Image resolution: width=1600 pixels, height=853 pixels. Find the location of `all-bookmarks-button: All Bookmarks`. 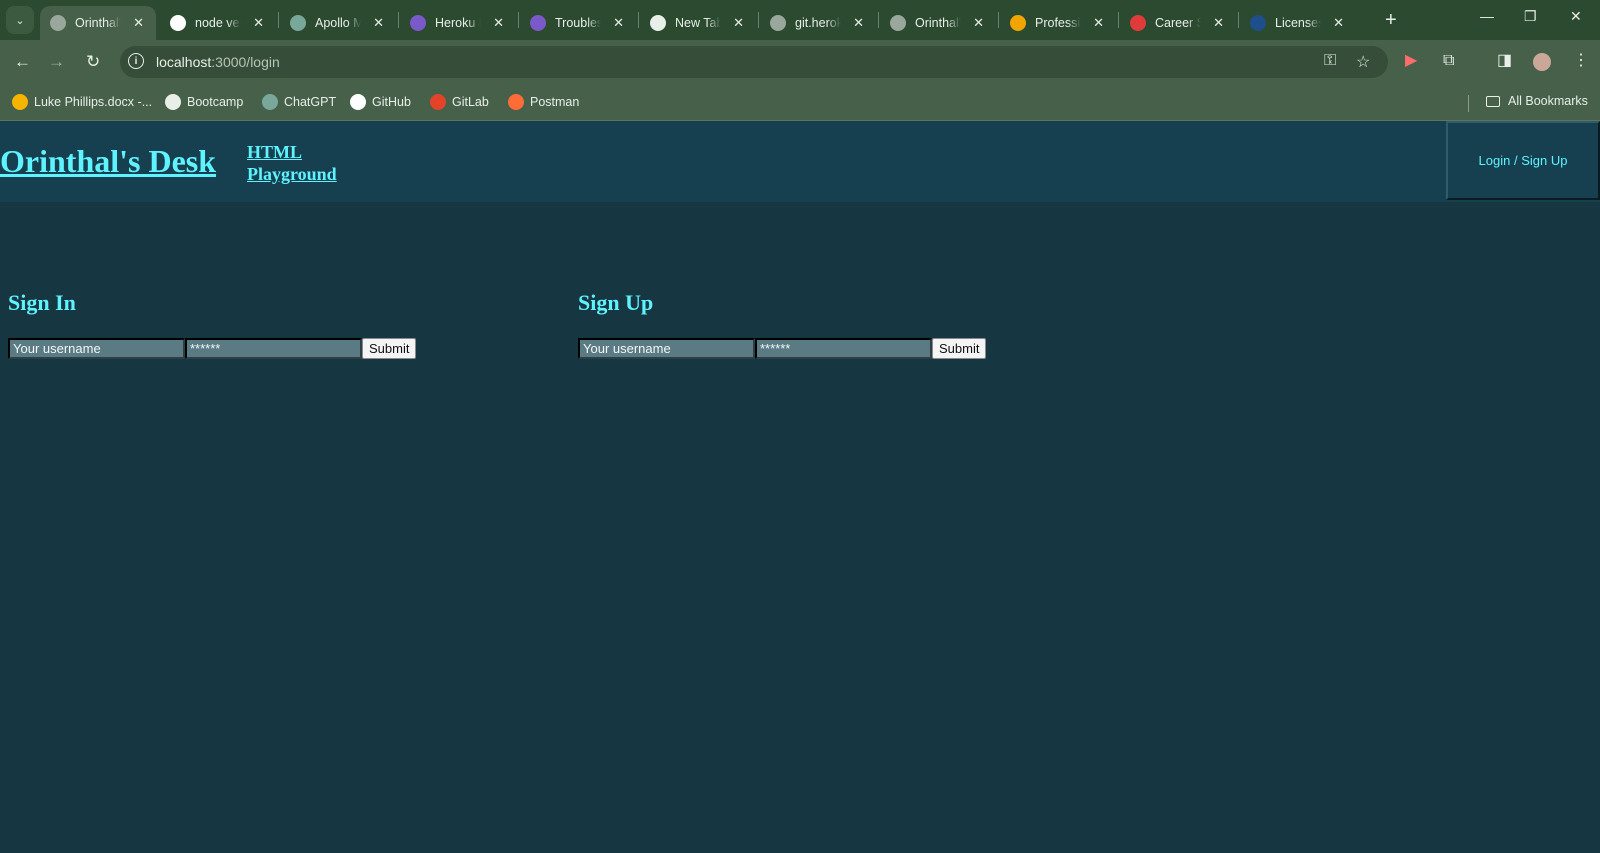

all-bookmarks-button: All Bookmarks is located at coordinates (1537, 101).